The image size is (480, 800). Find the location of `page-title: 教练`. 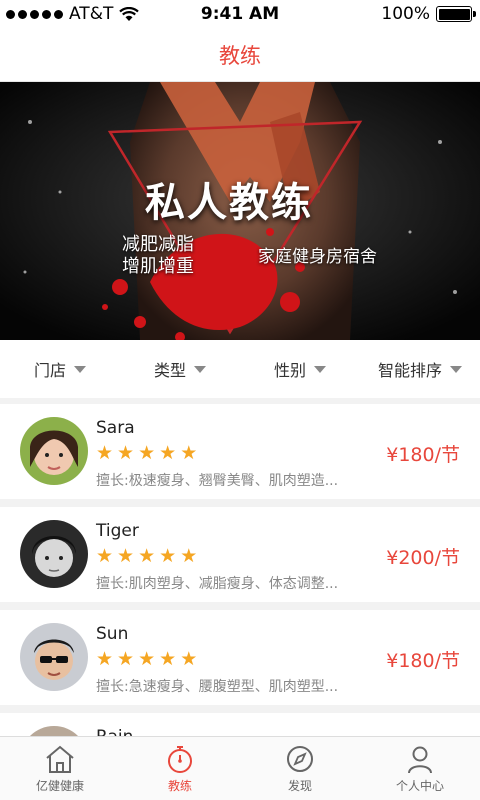

page-title: 教练 is located at coordinates (240, 55).